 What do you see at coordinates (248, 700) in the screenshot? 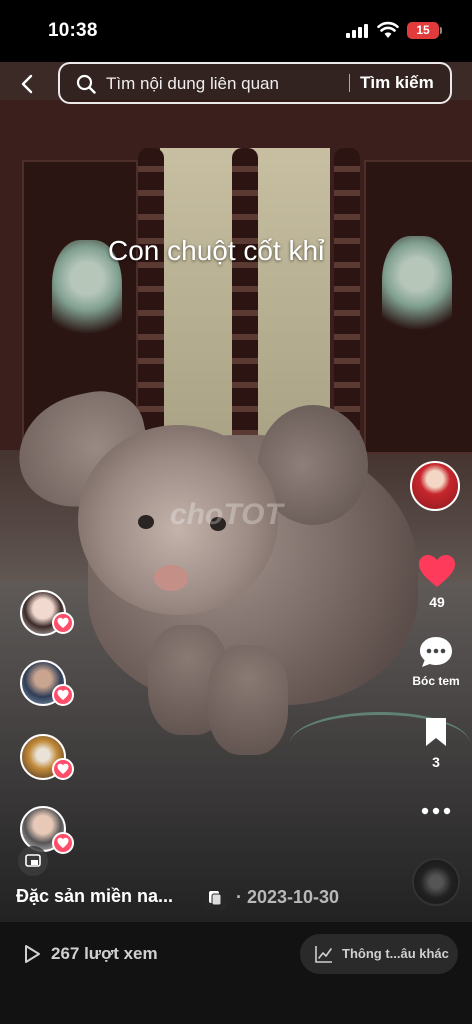
I see `dog-leg` at bounding box center [248, 700].